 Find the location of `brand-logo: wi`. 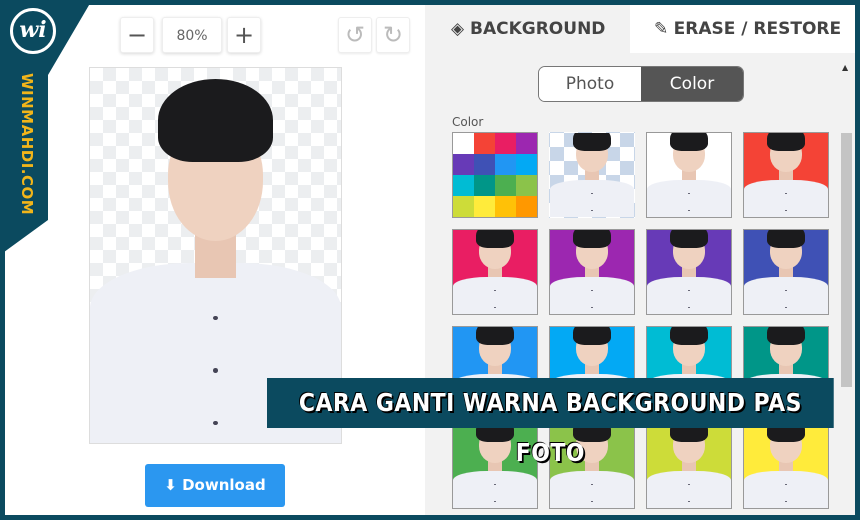

brand-logo: wi is located at coordinates (33, 31).